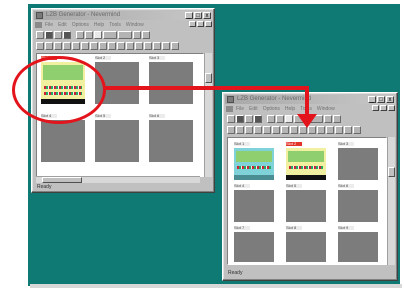 This screenshot has height=291, width=404. I want to click on tool-16-icon, so click(175, 46).